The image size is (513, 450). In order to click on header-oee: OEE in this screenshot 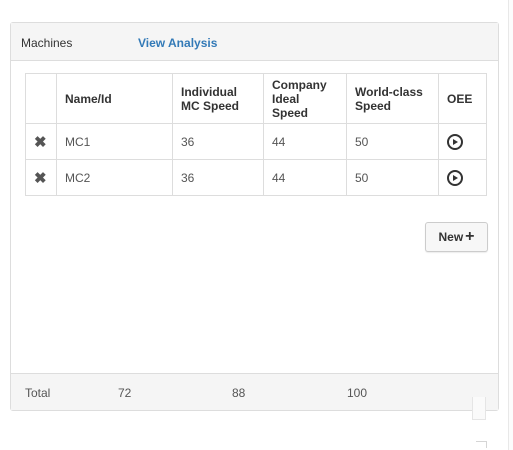, I will do `click(462, 98)`.